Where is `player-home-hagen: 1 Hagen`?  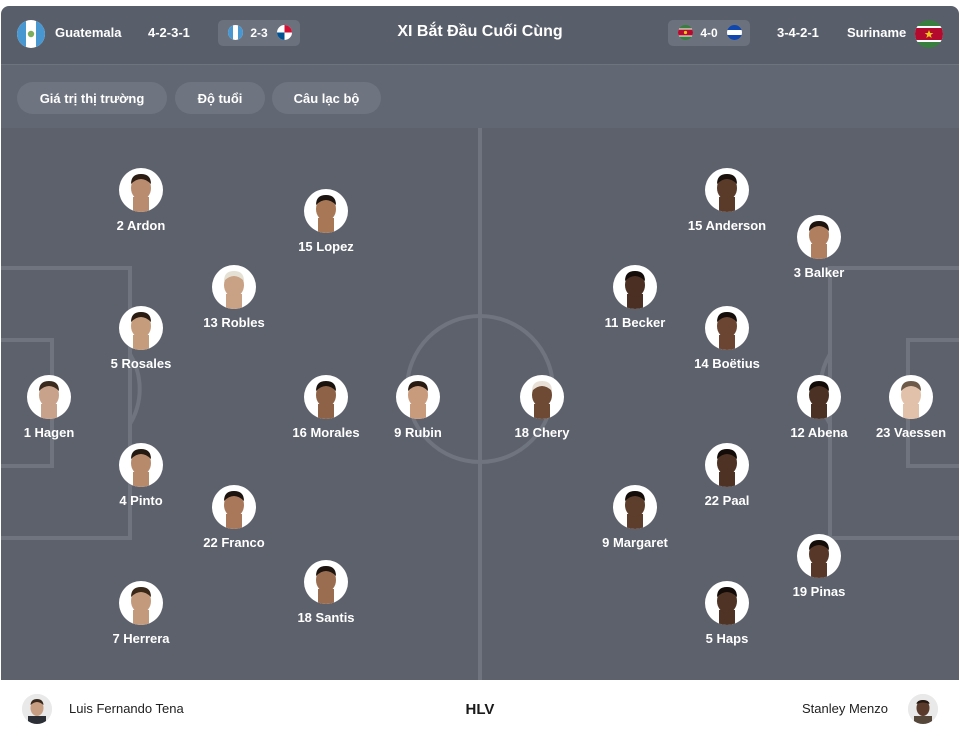
player-home-hagen: 1 Hagen is located at coordinates (52, 407).